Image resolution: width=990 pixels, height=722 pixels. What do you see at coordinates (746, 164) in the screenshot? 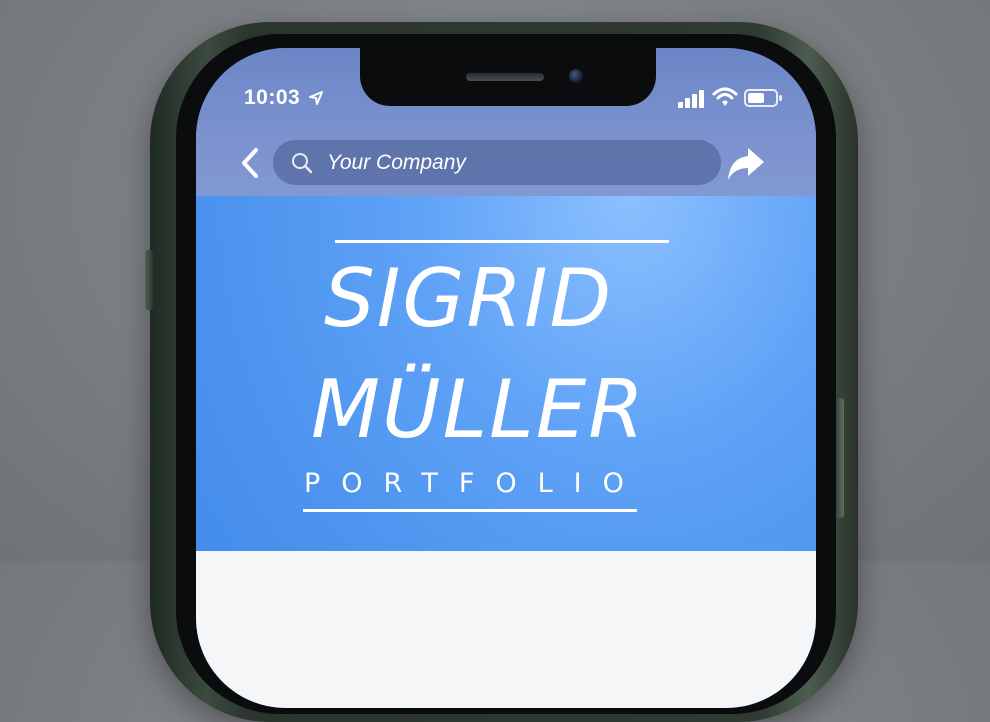
I see `share-arrow-icon` at bounding box center [746, 164].